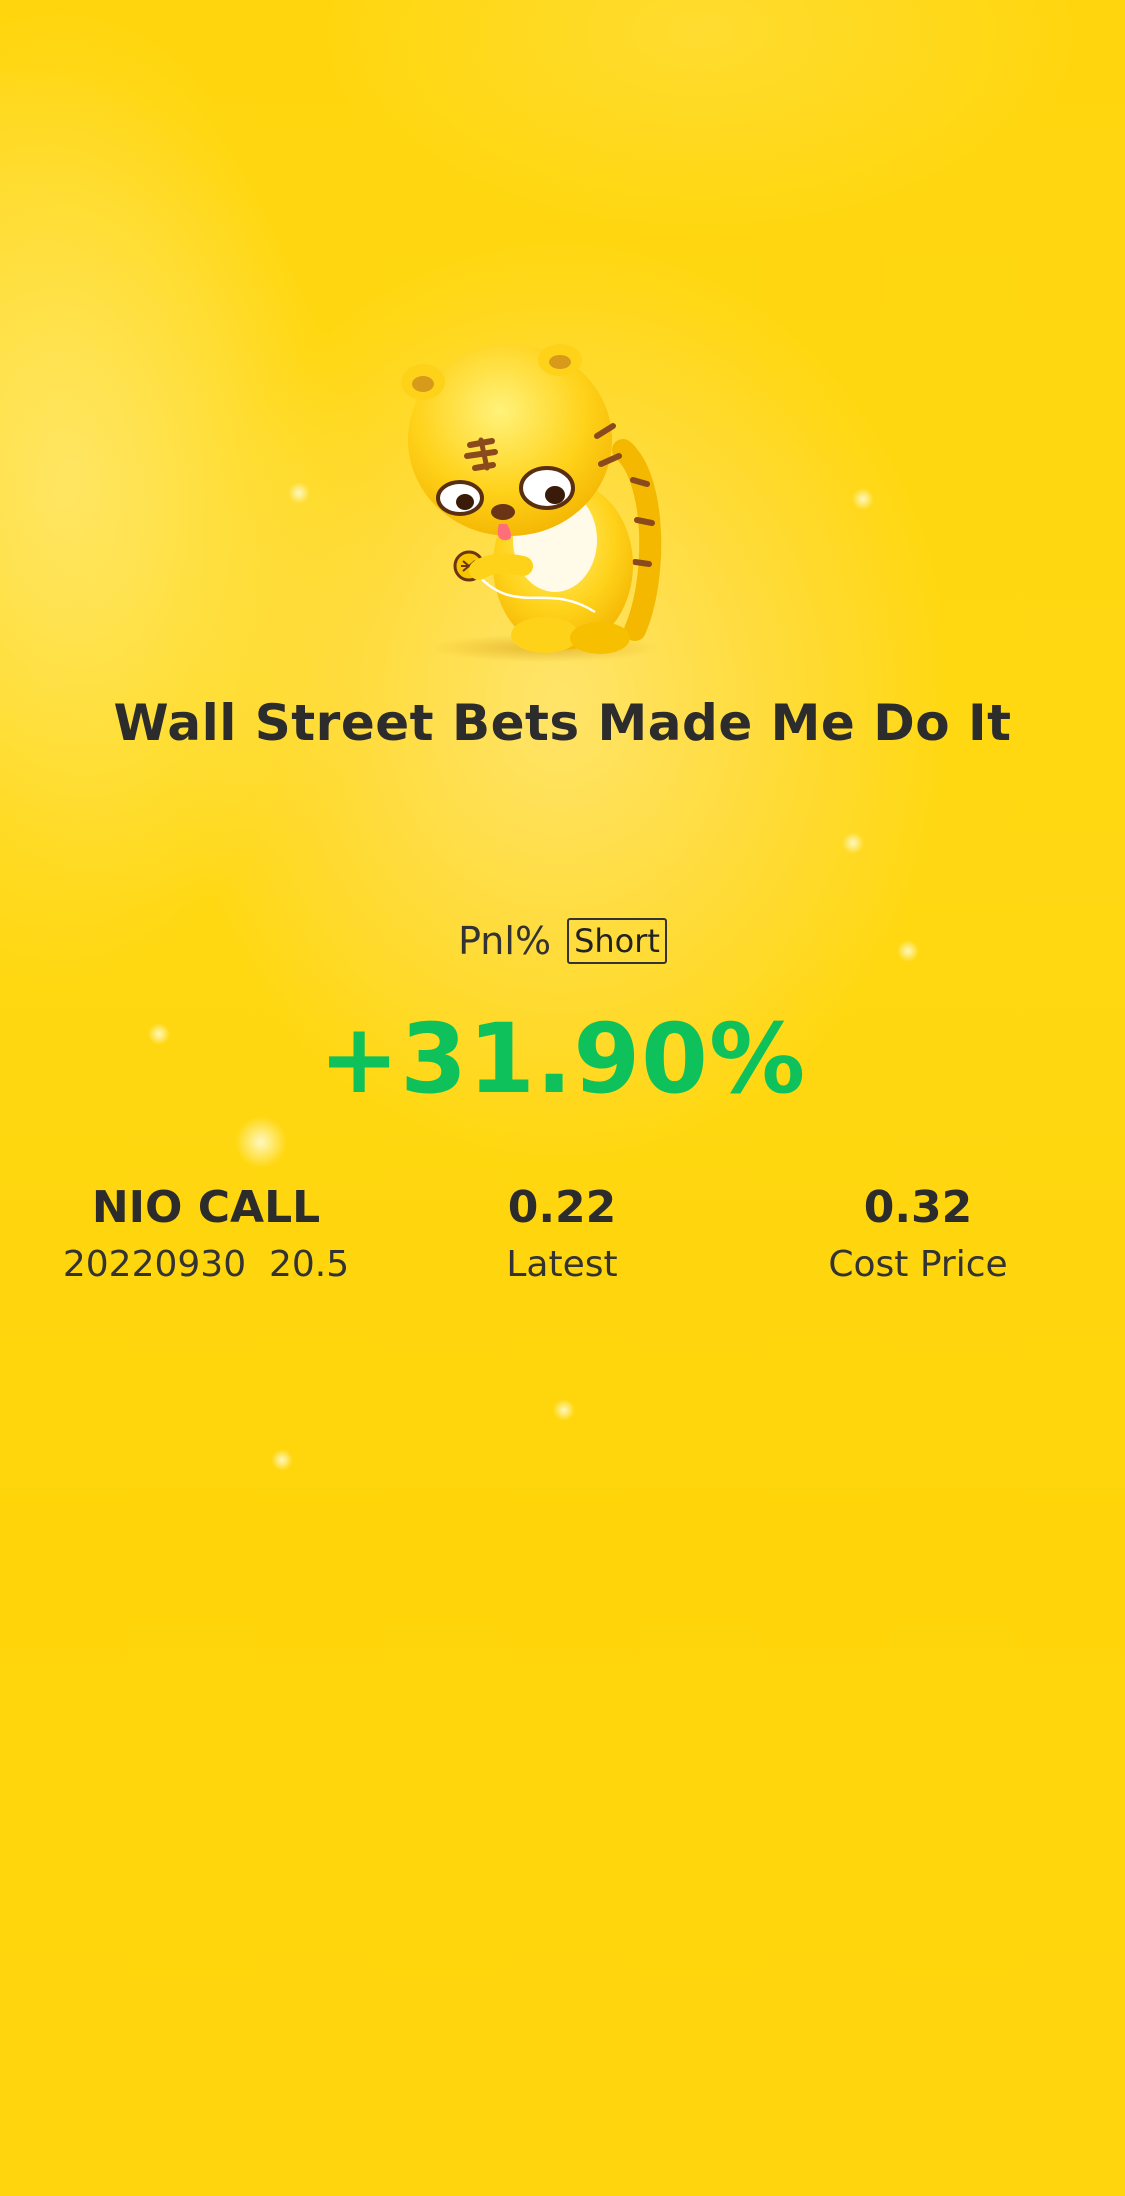 This screenshot has width=1125, height=2196. I want to click on stat-cost-price: 0.32 Cost Price, so click(918, 1235).